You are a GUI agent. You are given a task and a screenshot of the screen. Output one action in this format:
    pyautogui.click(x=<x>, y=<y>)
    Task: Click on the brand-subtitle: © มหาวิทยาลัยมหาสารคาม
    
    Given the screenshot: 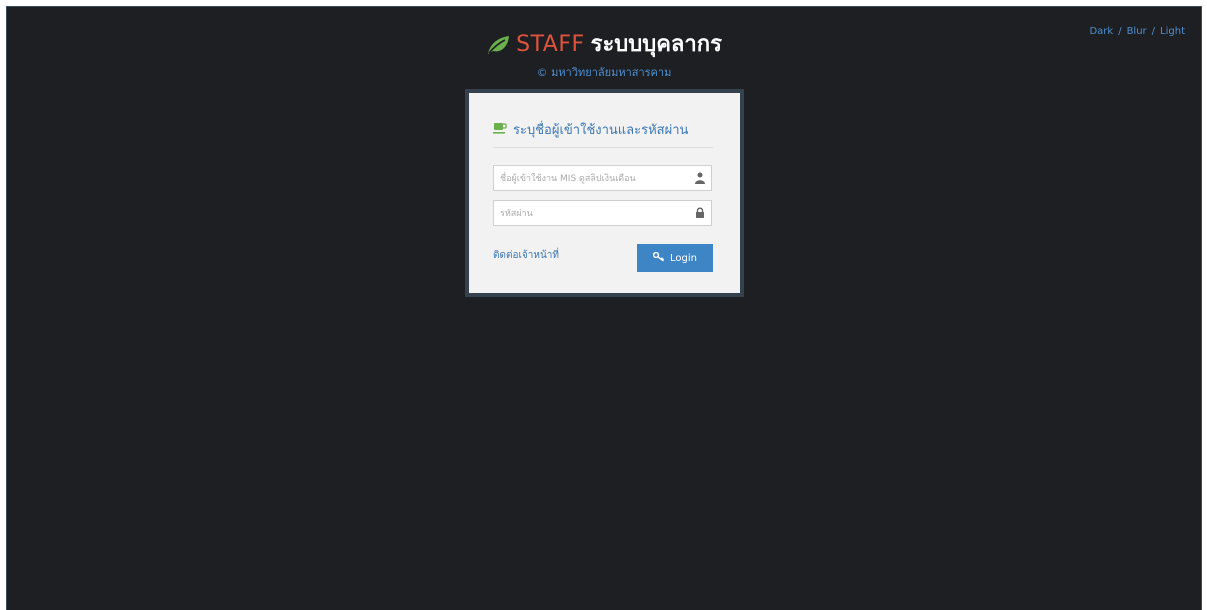 What is the action you would take?
    pyautogui.click(x=604, y=72)
    